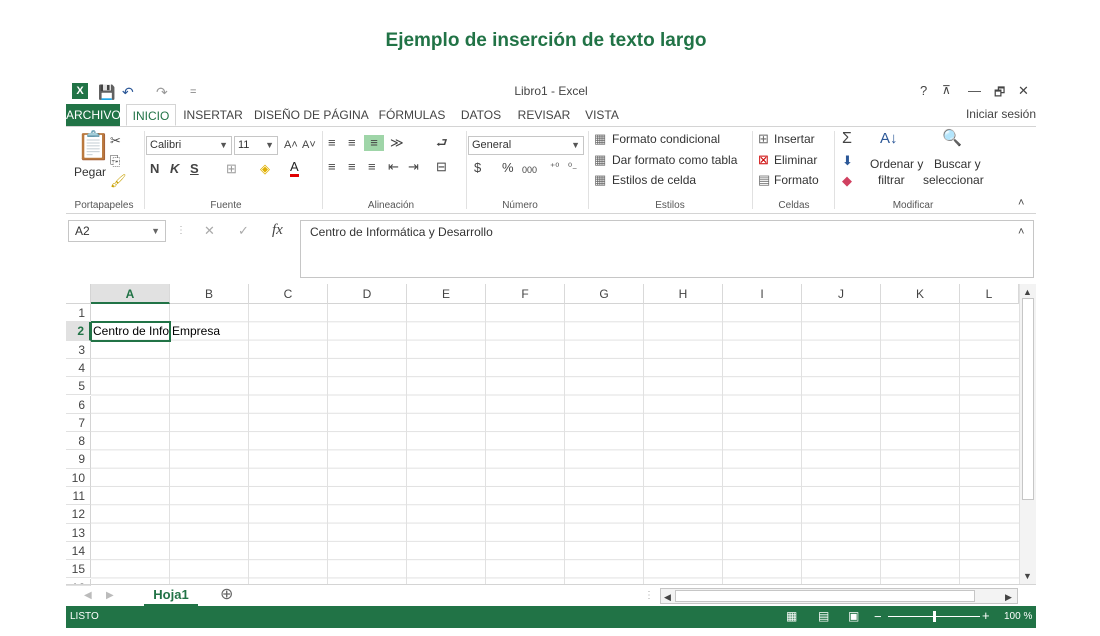 The width and height of the screenshot is (1100, 636). Describe the element at coordinates (989, 294) in the screenshot. I see `column-header-l: L` at that location.